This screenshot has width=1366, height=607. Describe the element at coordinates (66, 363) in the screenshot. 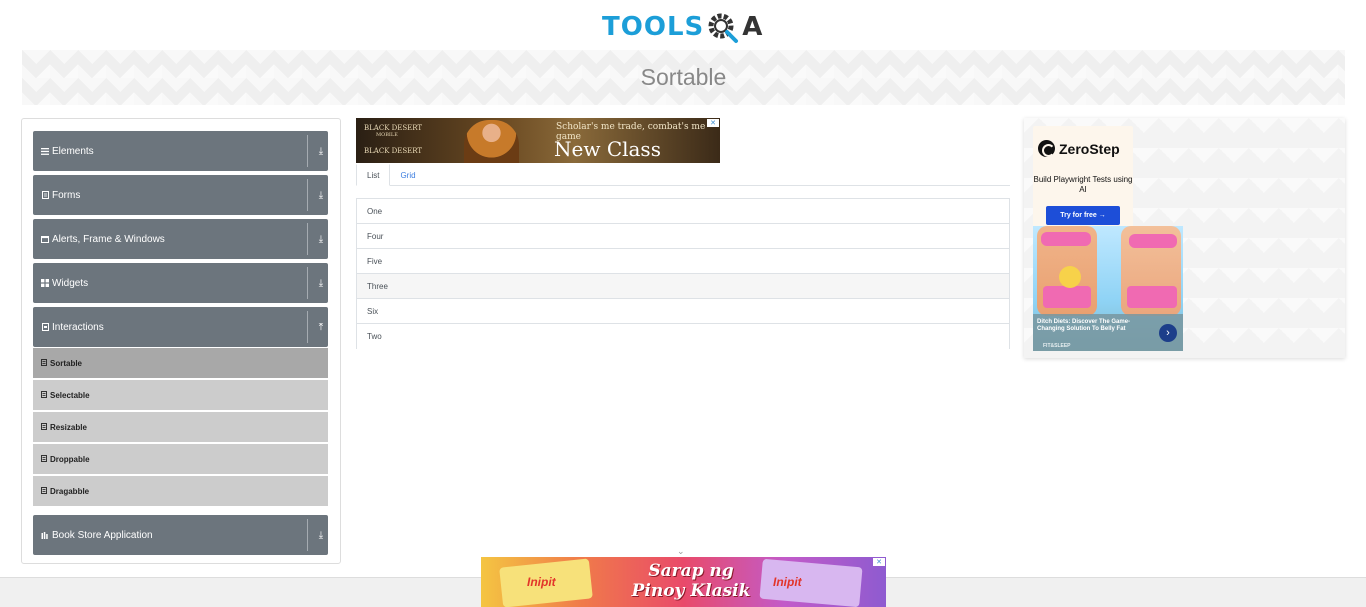

I see `menu-item-label: Sortable` at that location.